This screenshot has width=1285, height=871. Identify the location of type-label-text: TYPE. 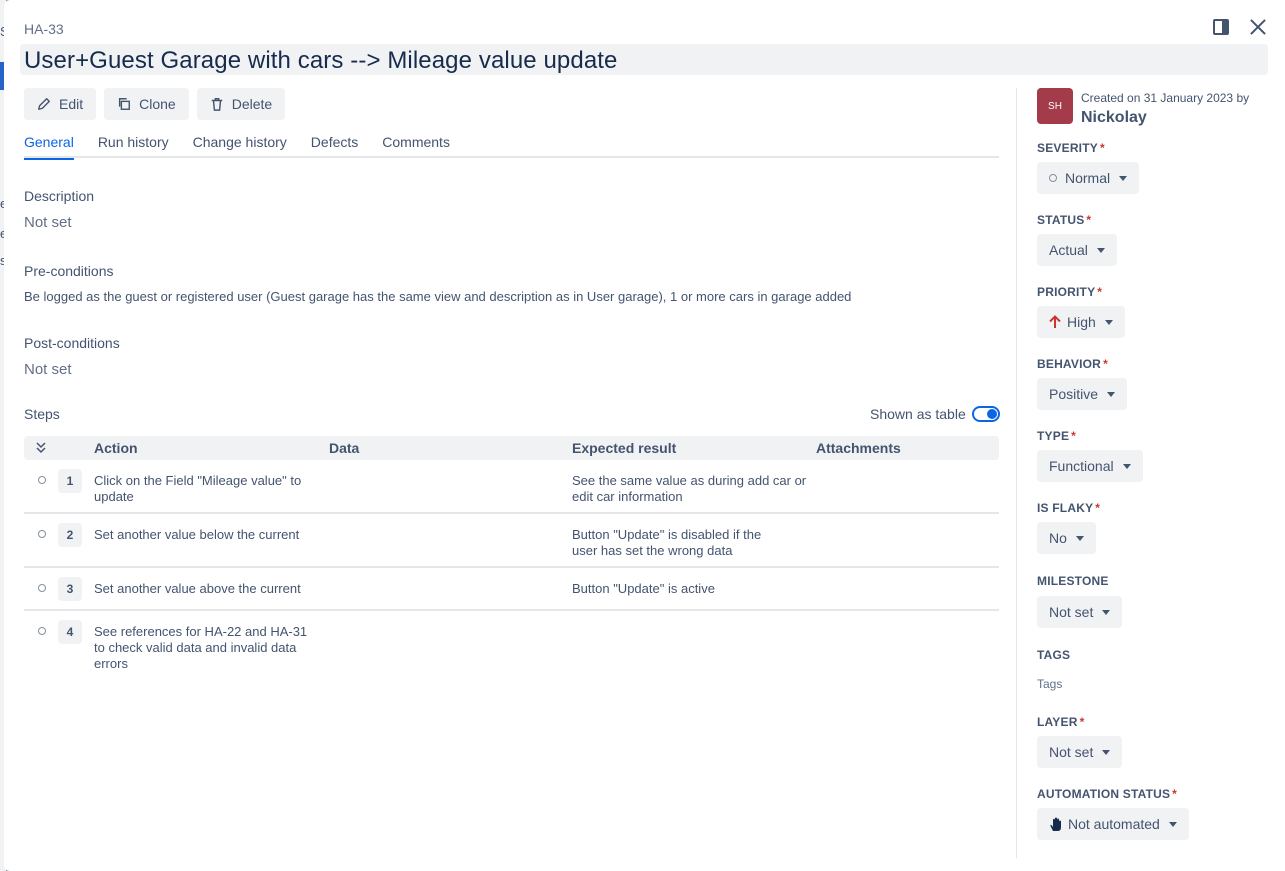
(1053, 436).